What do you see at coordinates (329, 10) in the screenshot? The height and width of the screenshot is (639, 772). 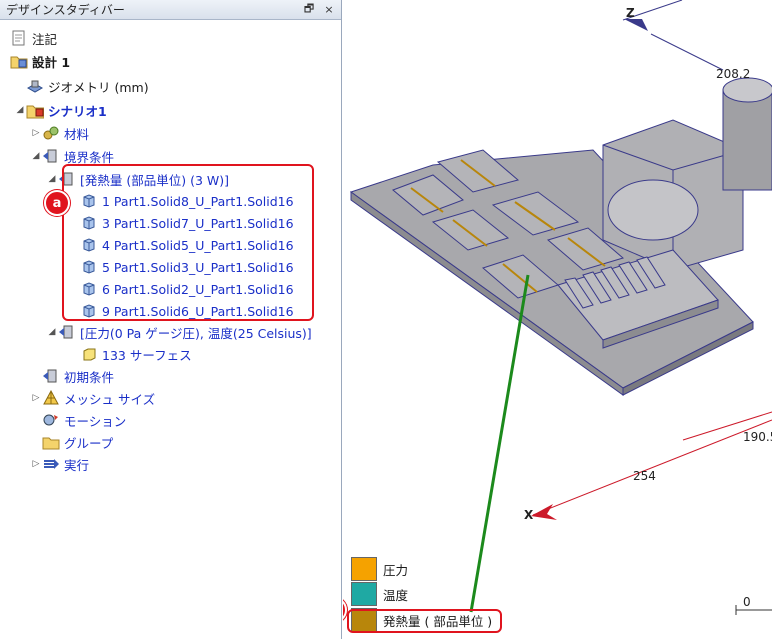 I see `close-icon: ×` at bounding box center [329, 10].